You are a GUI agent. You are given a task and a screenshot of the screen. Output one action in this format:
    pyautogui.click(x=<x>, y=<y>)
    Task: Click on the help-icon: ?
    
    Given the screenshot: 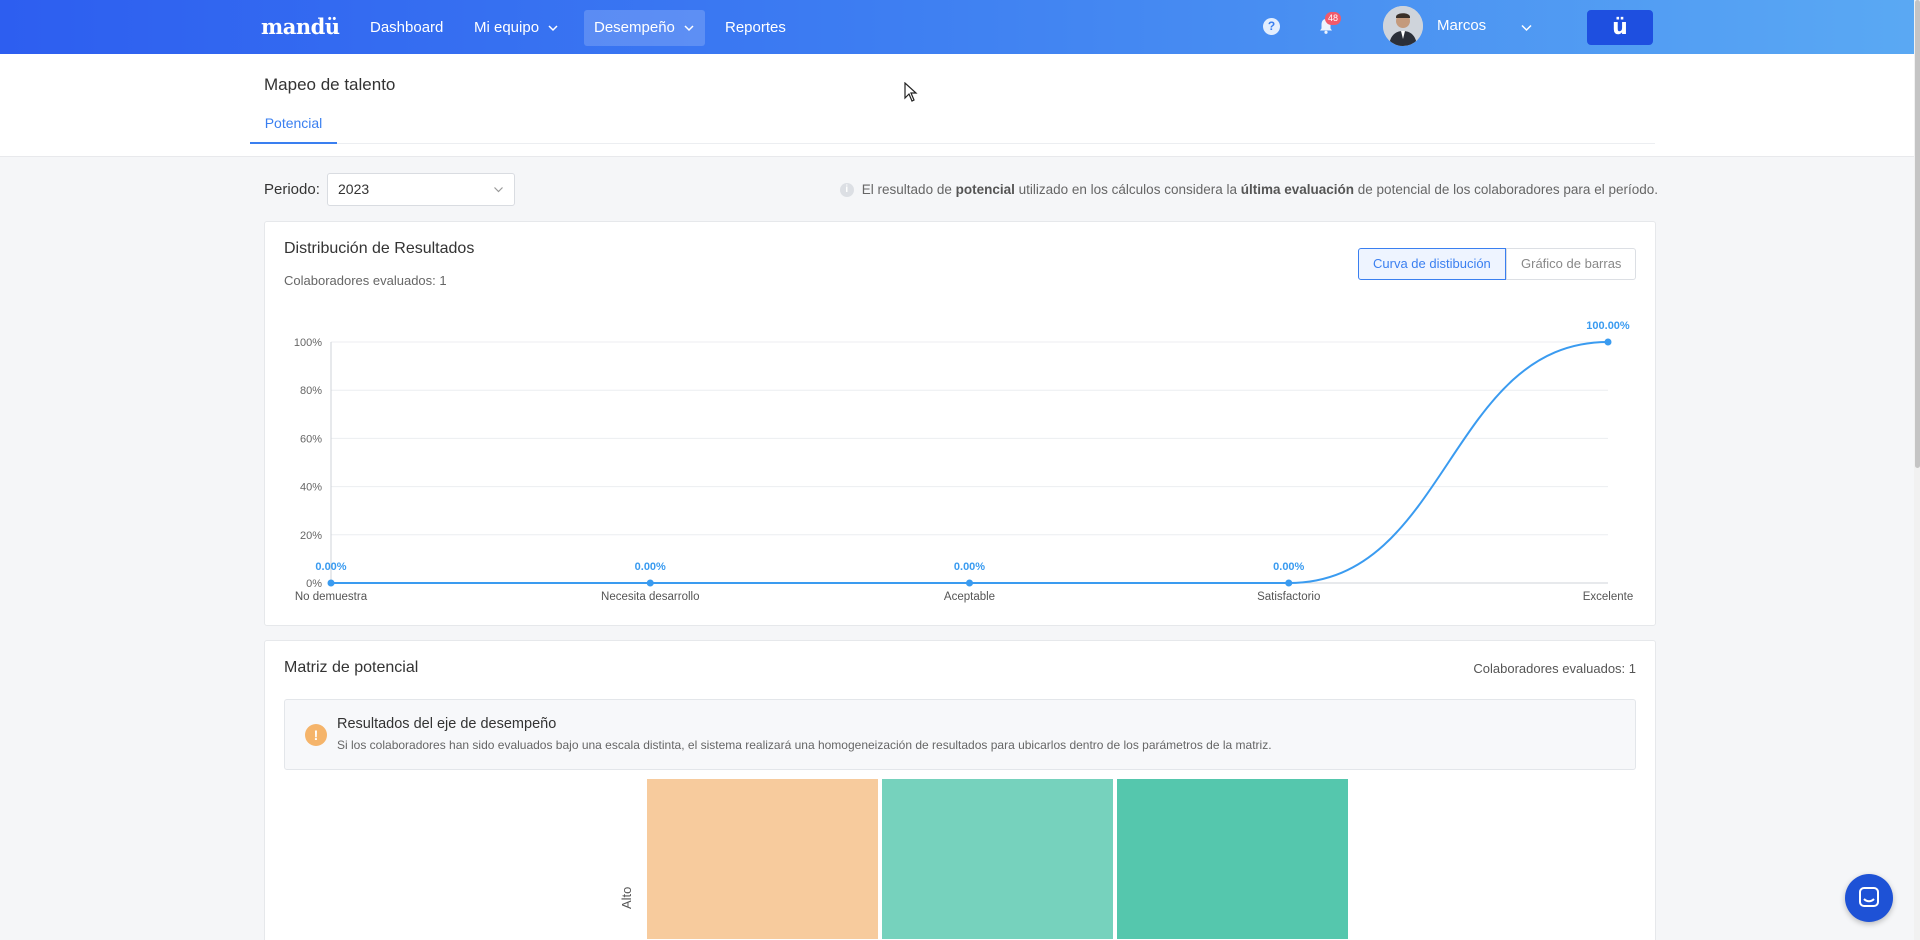 What is the action you would take?
    pyautogui.click(x=1271, y=26)
    